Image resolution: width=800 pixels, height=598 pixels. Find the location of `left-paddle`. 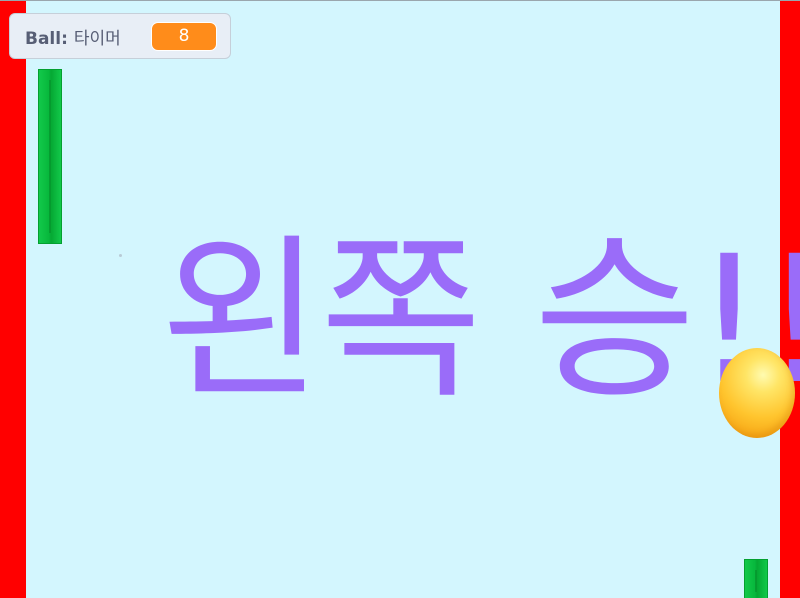

left-paddle is located at coordinates (50, 156).